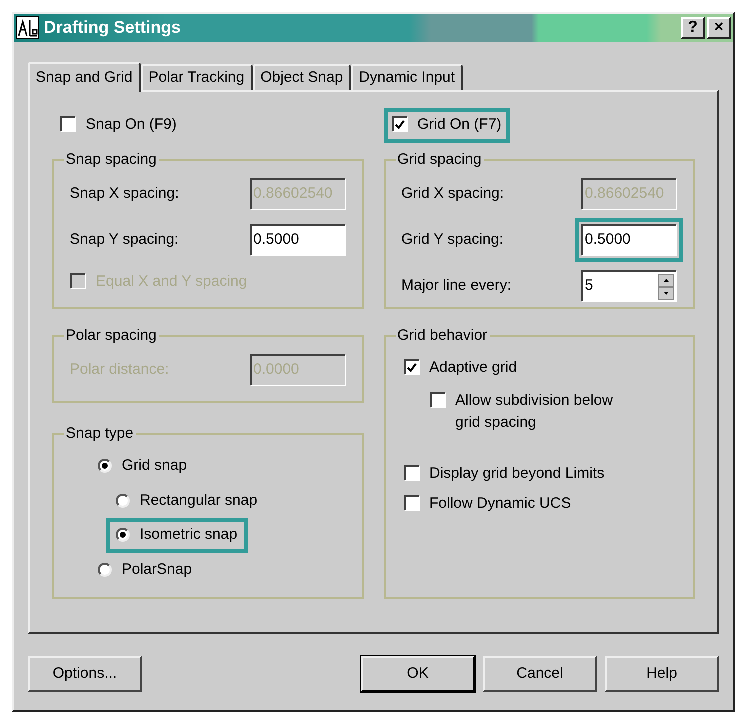  Describe the element at coordinates (155, 466) in the screenshot. I see `radio-label: Grid snap` at that location.